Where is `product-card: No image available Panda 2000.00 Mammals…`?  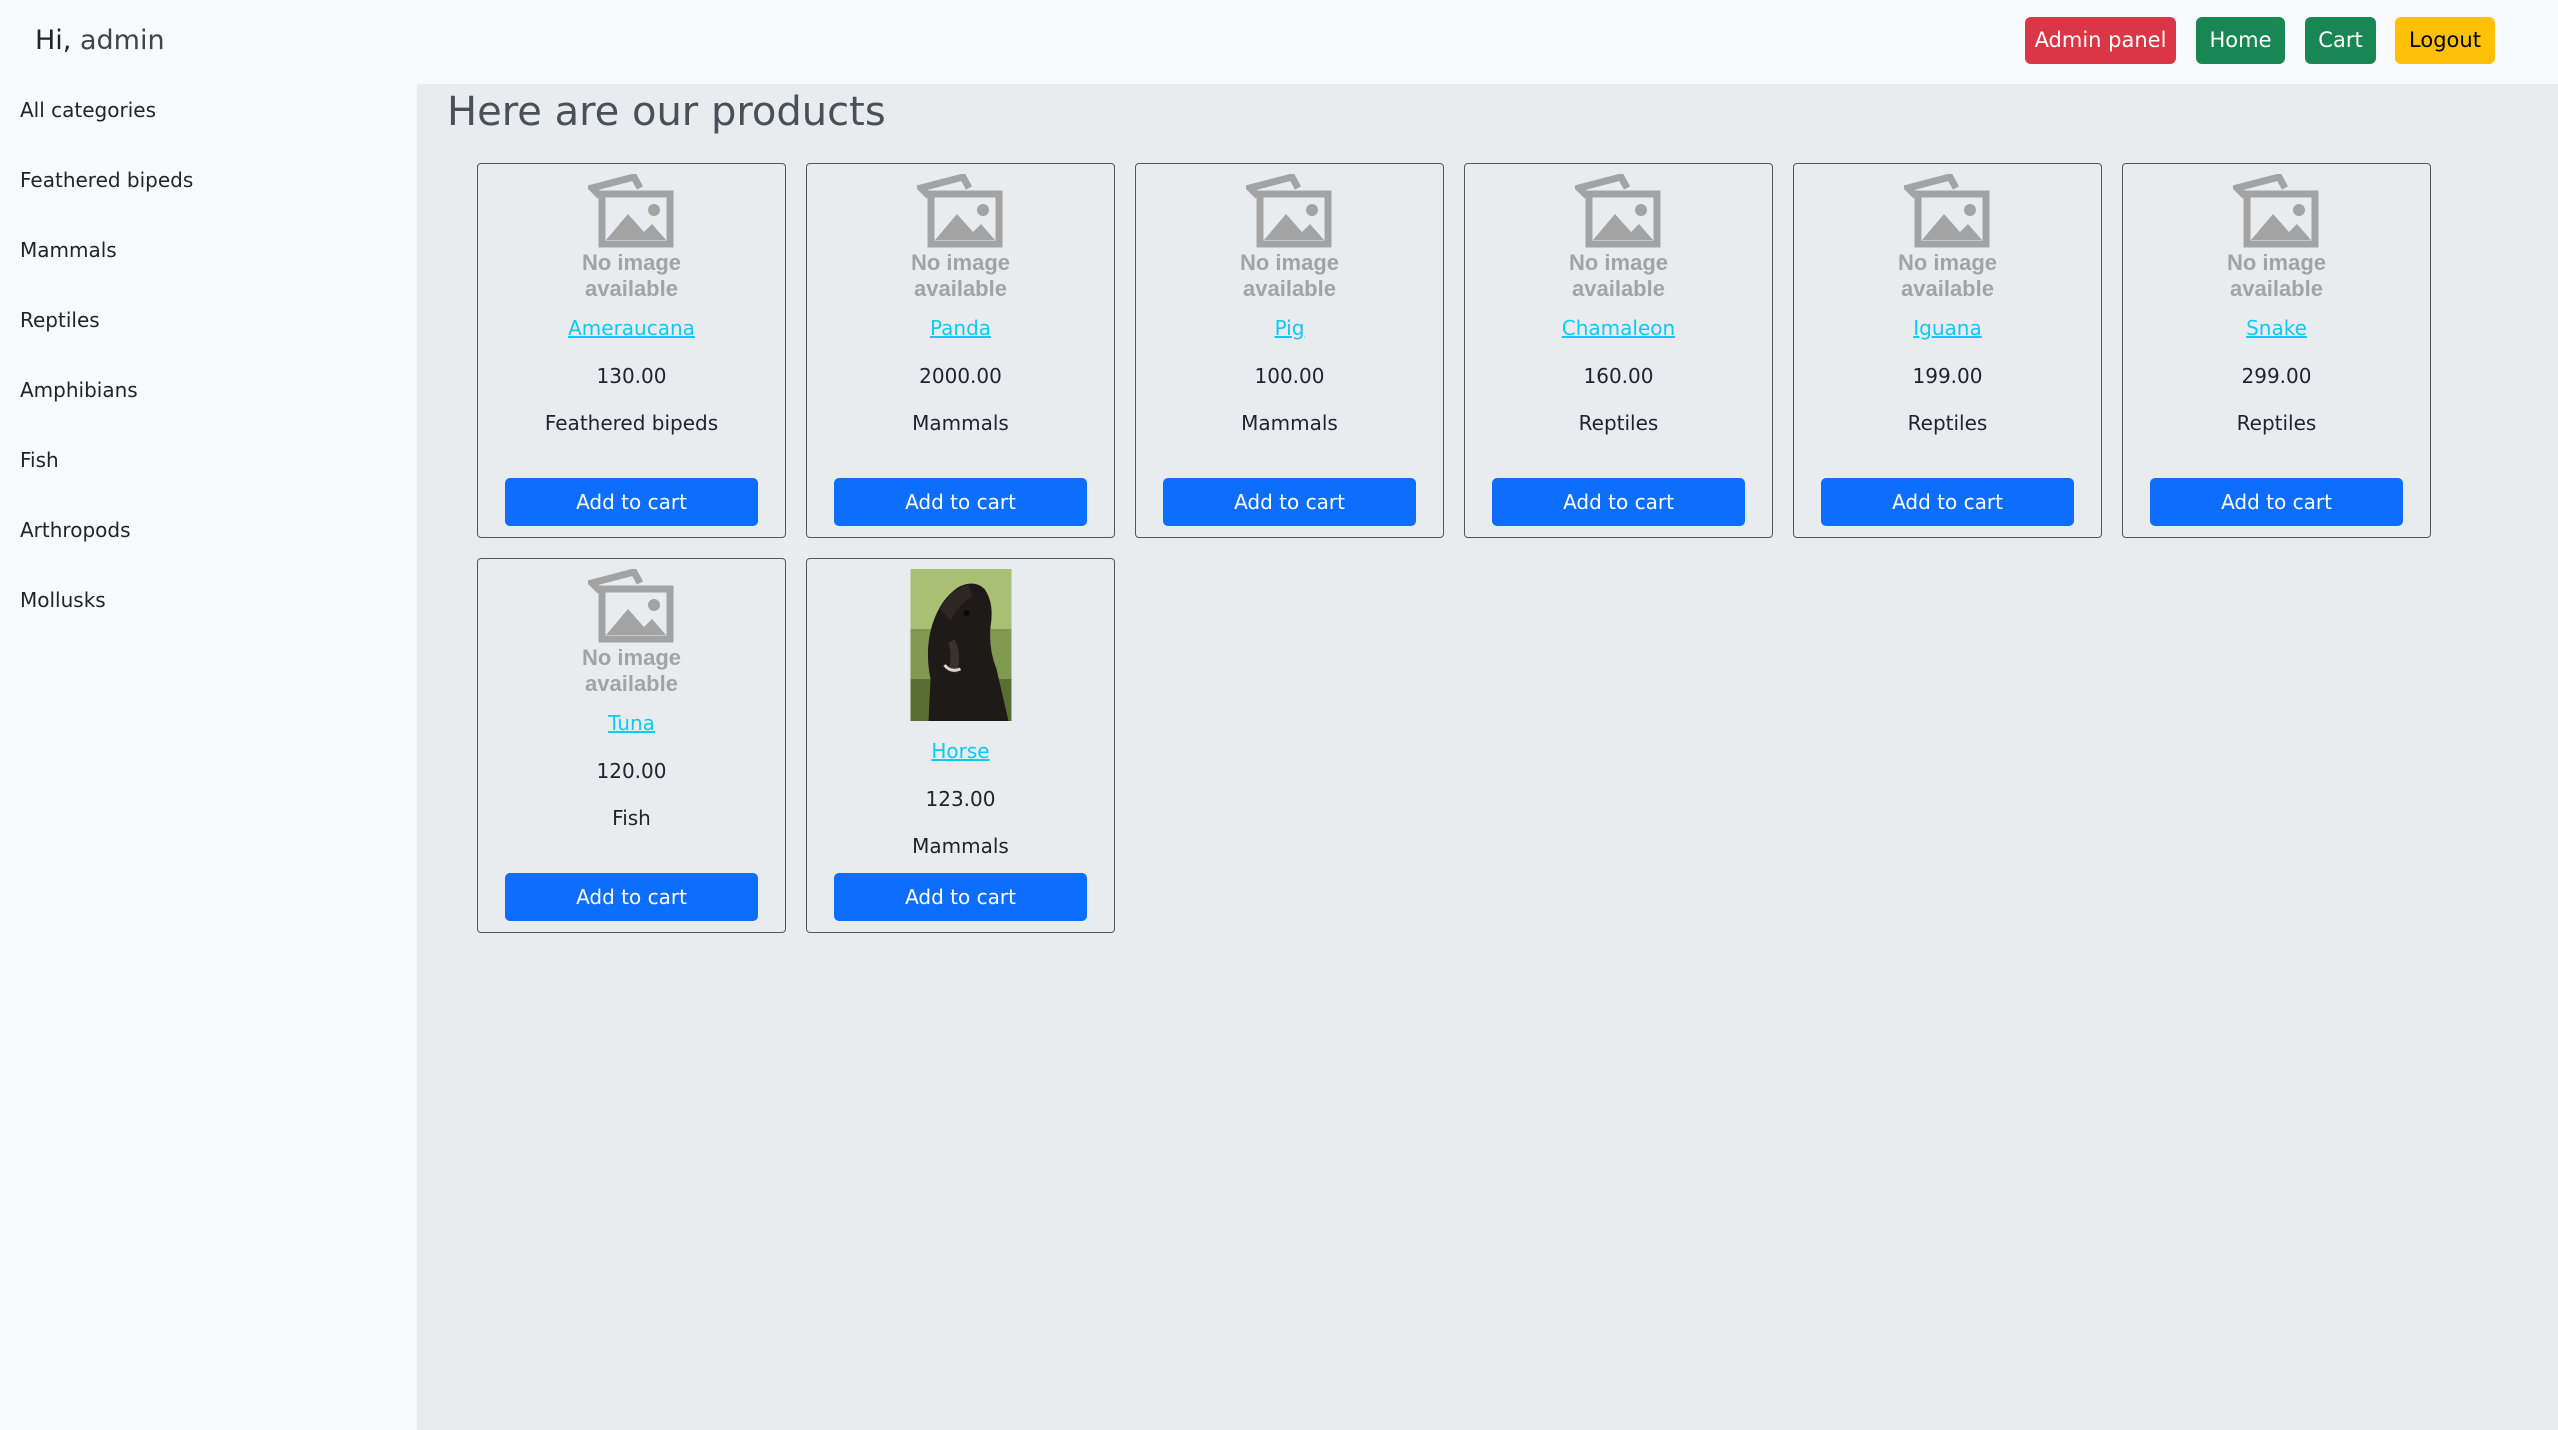 product-card: No image available Panda 2000.00 Mammals… is located at coordinates (960, 350).